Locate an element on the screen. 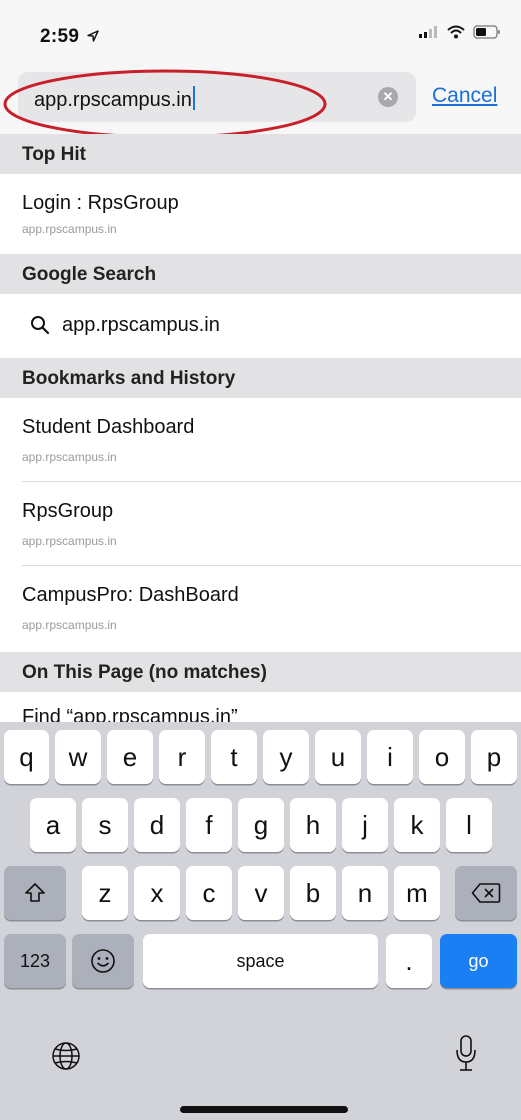 The height and width of the screenshot is (1120, 521). space-key: space is located at coordinates (260, 961).